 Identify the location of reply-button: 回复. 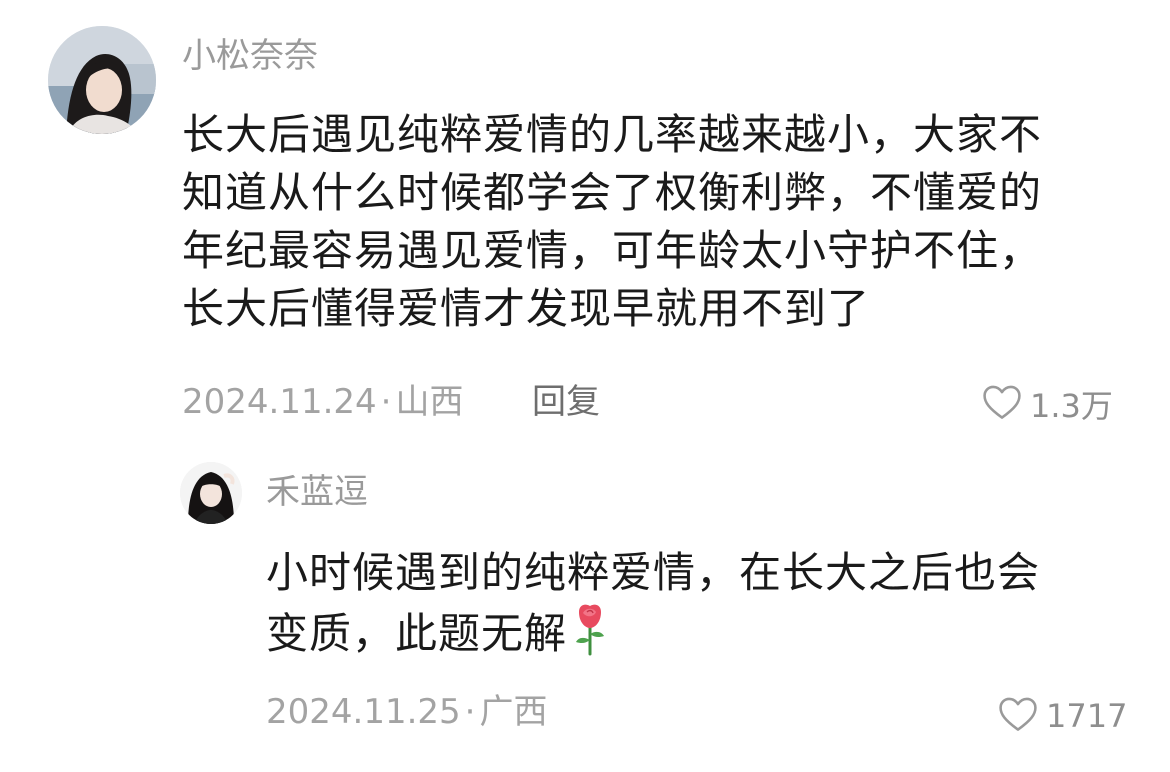
(566, 402).